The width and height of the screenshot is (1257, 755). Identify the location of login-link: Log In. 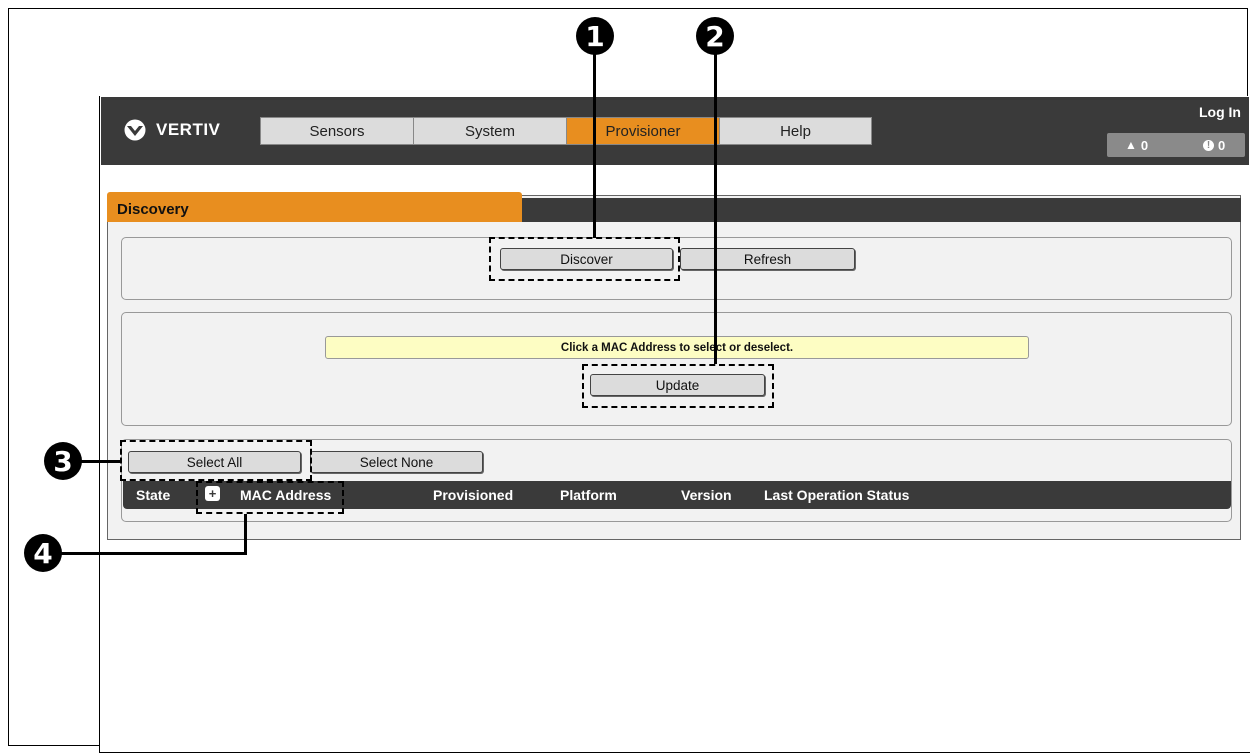
(1220, 112).